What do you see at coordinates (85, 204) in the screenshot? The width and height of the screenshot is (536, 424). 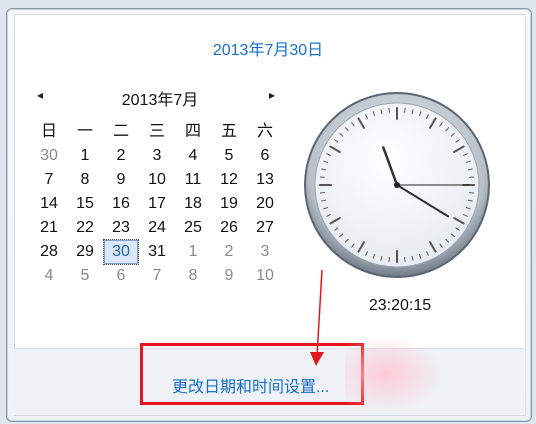 I see `calendar-day: 15` at bounding box center [85, 204].